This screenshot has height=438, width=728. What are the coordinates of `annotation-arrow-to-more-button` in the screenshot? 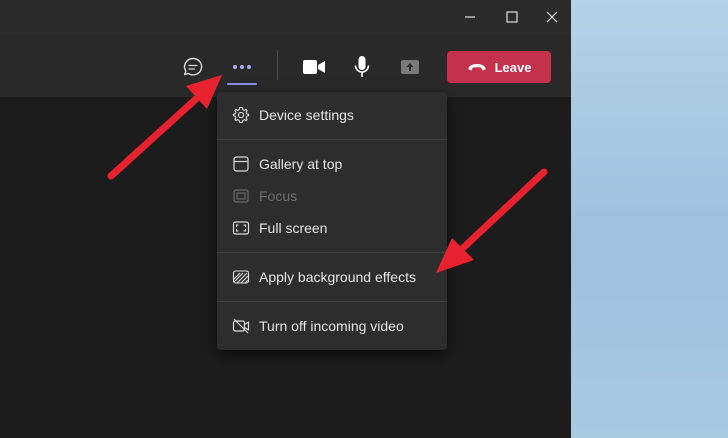 It's located at (164, 127).